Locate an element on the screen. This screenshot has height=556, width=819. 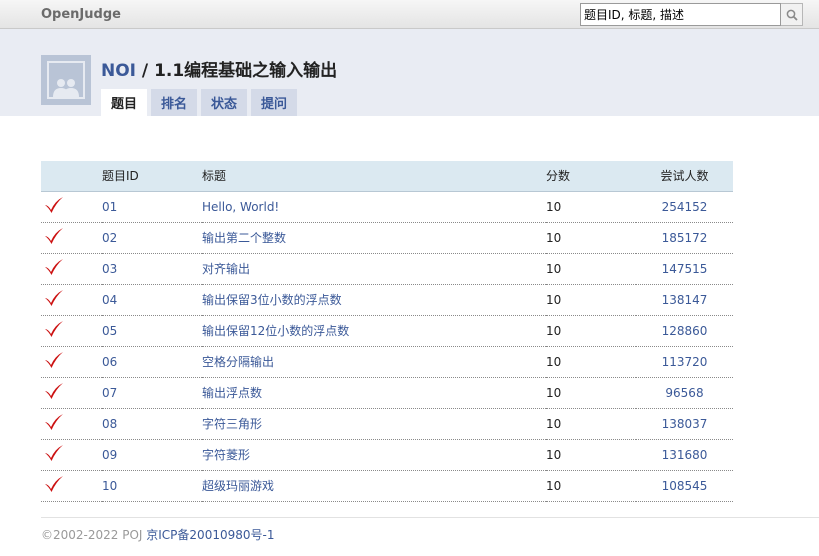
problem-title-link: 超级玛丽游戏 is located at coordinates (238, 486).